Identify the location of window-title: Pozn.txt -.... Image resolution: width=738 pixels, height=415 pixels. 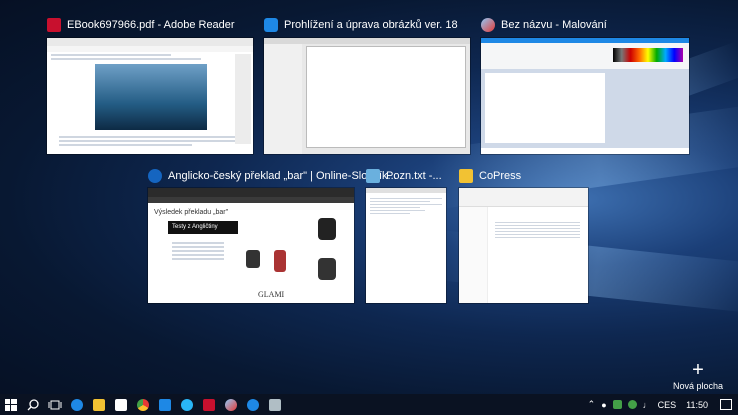
(414, 176).